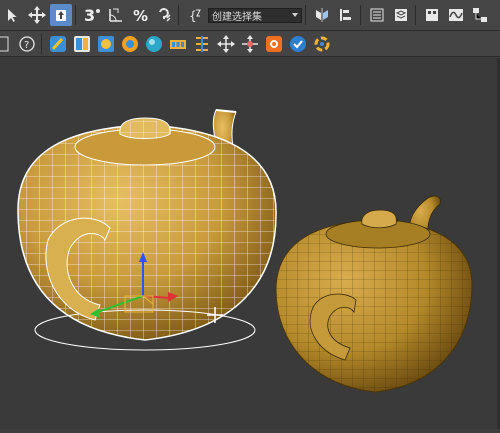  I want to click on align-tool-icon, so click(202, 44).